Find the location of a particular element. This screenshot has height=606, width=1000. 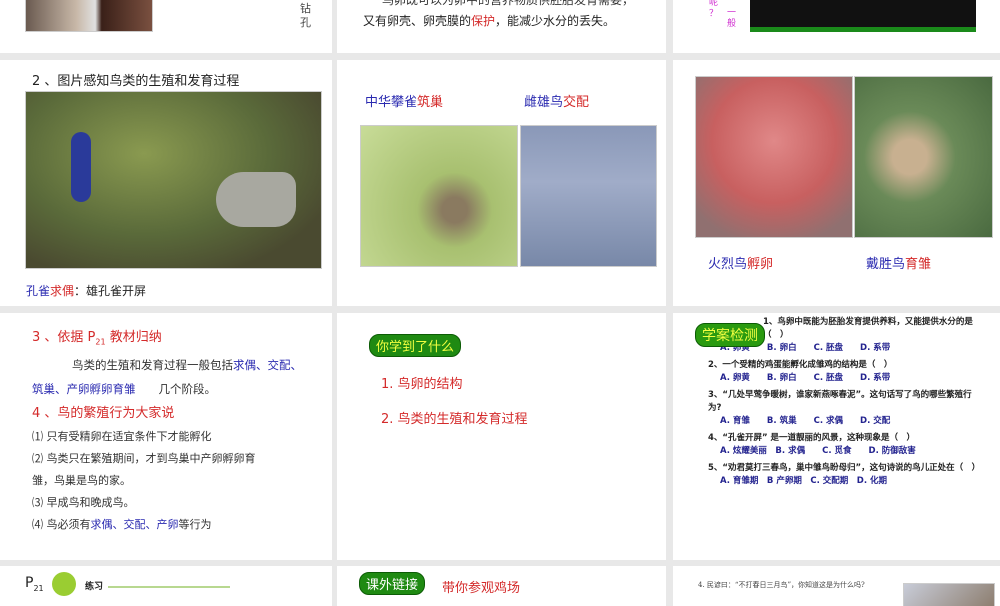

summary-paragraph: 鸟类的生殖和发育过程一般包括求偶、交配、筑巢、产卵孵卵育雏 几个阶段。 is located at coordinates (167, 377).